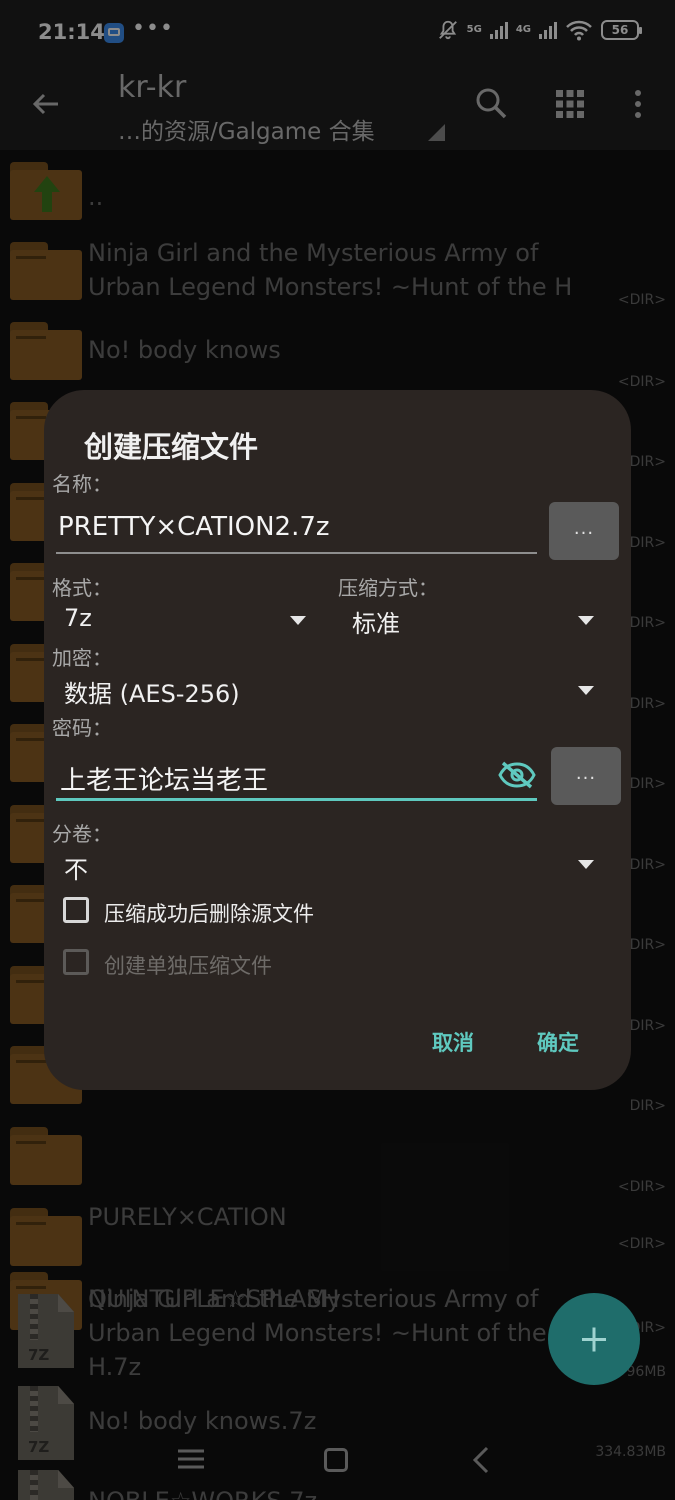 The width and height of the screenshot is (675, 1500). What do you see at coordinates (586, 690) in the screenshot?
I see `encryption-dropdown-icon` at bounding box center [586, 690].